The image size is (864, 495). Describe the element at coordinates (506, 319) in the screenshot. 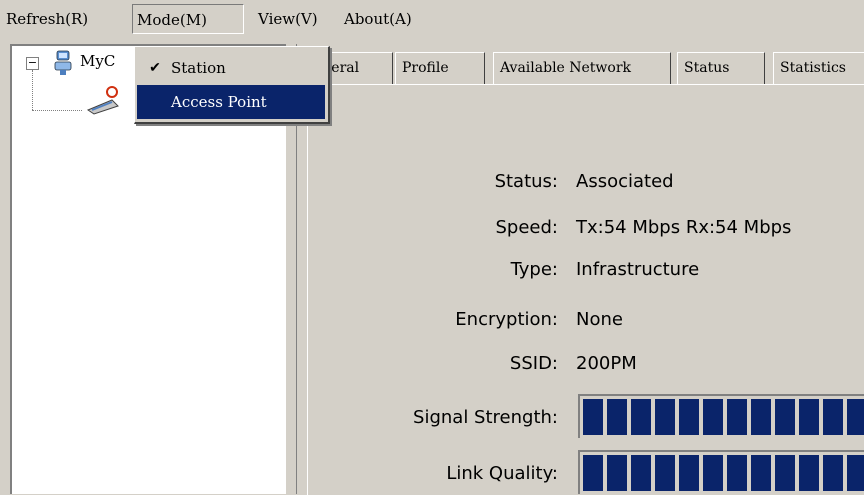

I see `encryption-label: Encryption:` at that location.